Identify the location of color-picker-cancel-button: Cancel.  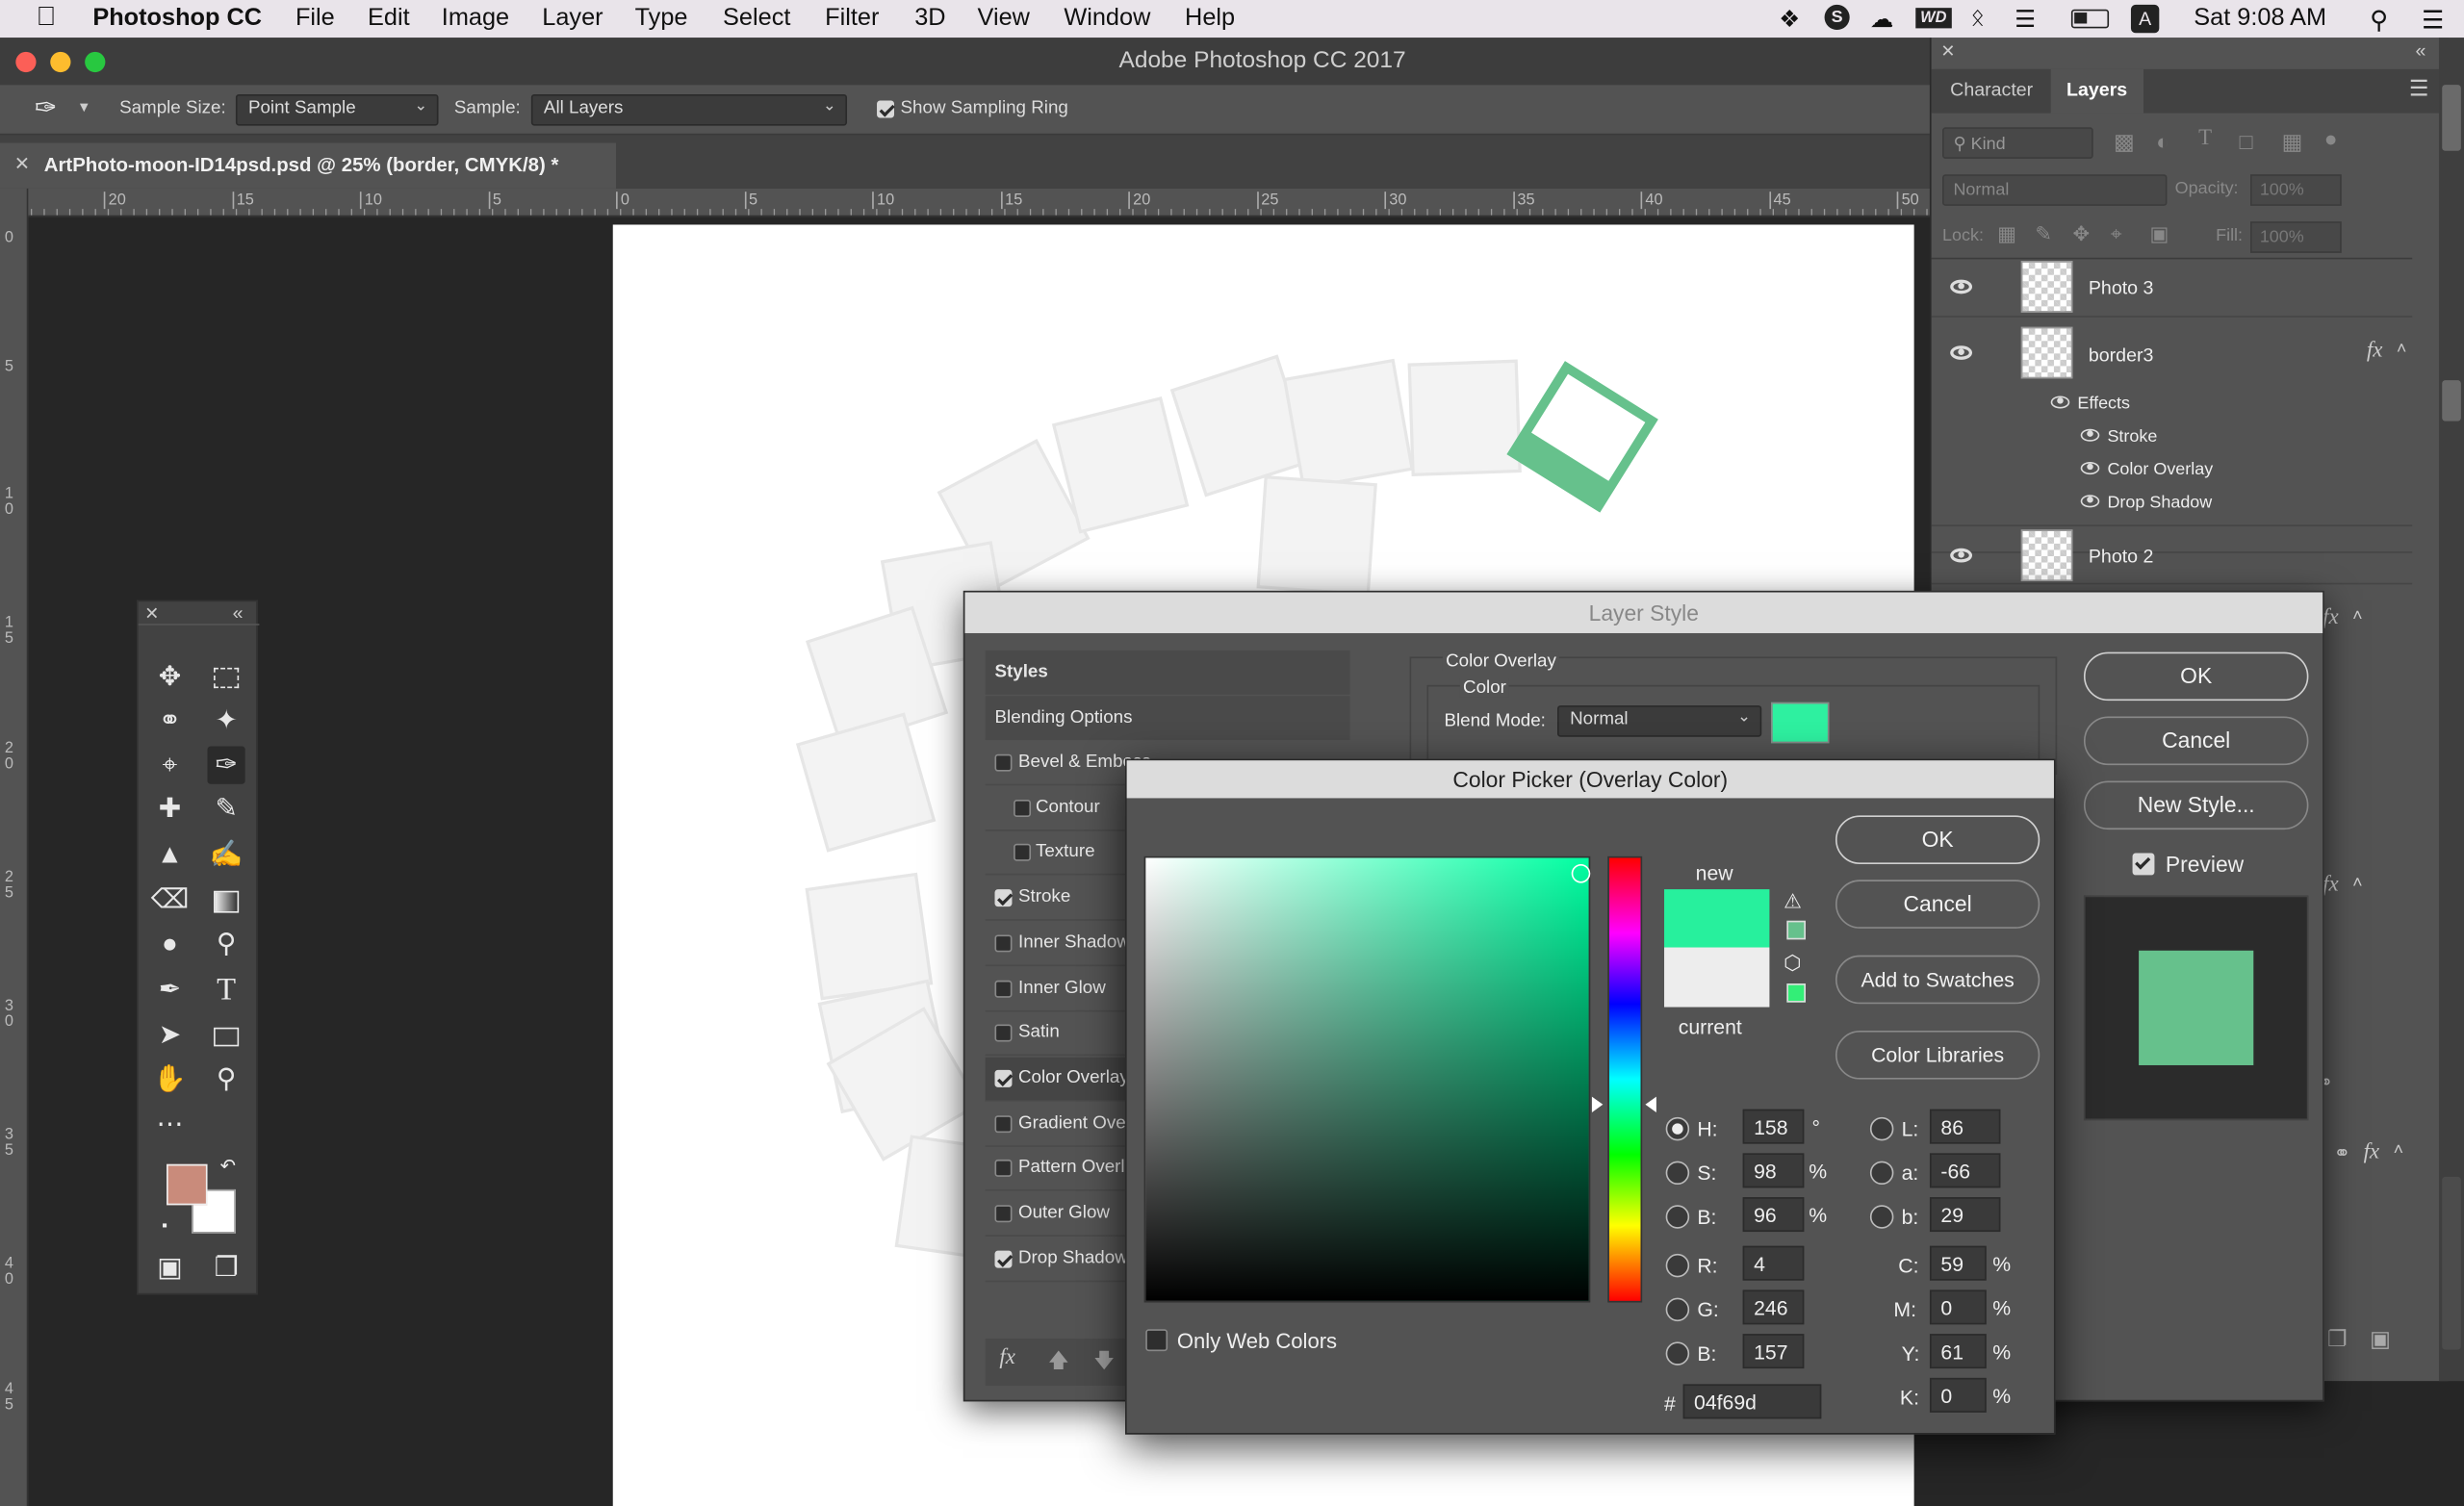
(1937, 904).